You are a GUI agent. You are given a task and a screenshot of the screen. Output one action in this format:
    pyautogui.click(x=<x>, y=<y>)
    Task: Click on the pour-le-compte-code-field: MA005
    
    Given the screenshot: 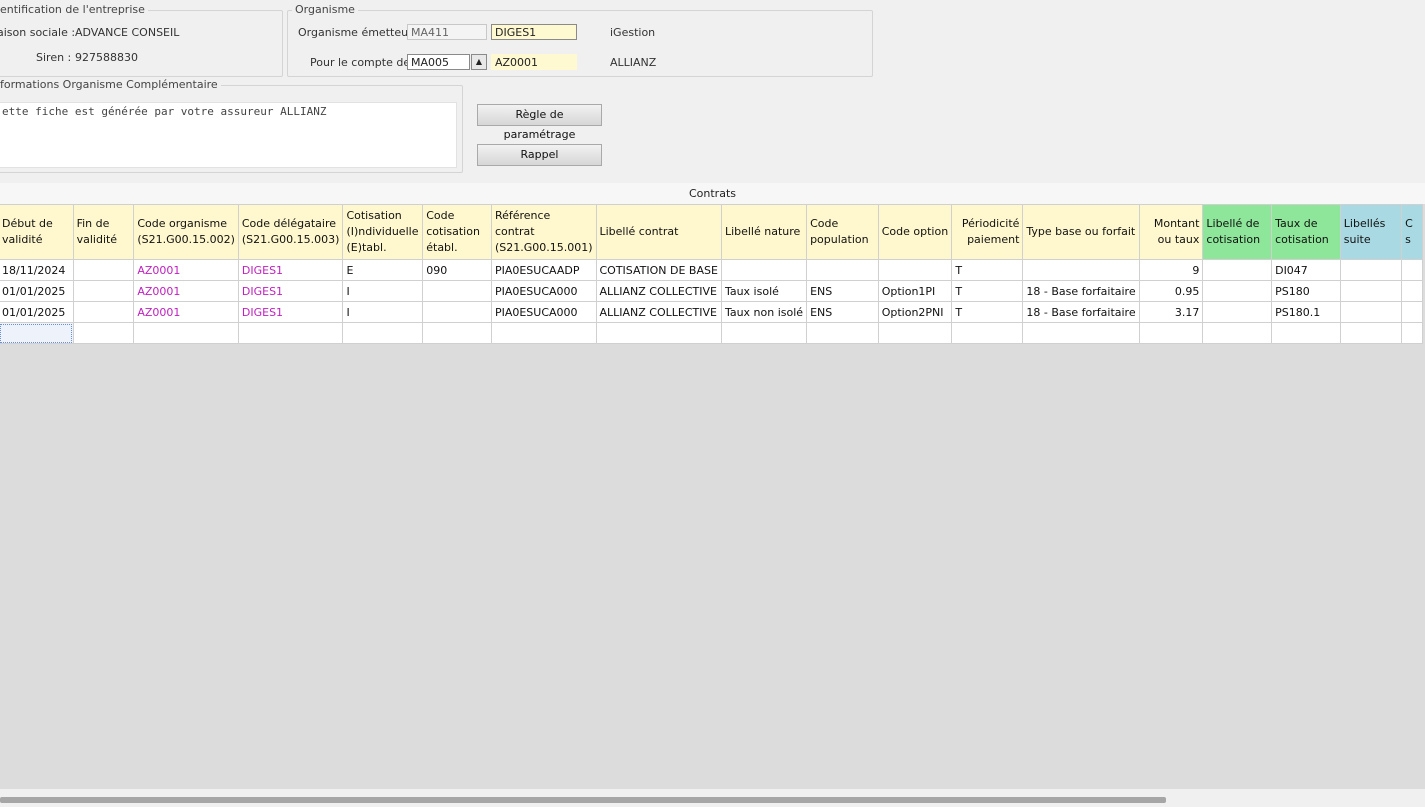 What is the action you would take?
    pyautogui.click(x=438, y=62)
    